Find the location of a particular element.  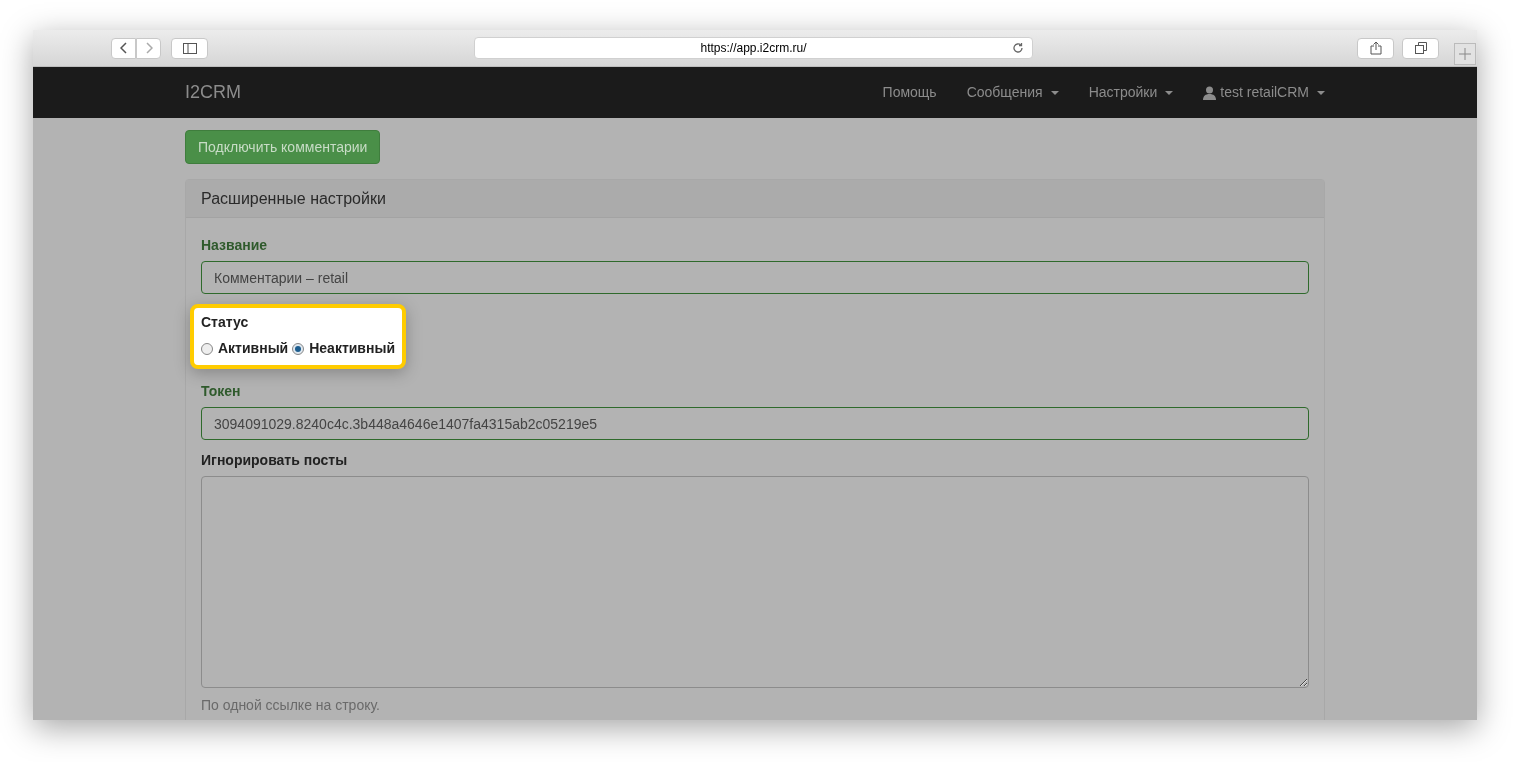

help-text: По одной ссылке на строку. is located at coordinates (291, 705).